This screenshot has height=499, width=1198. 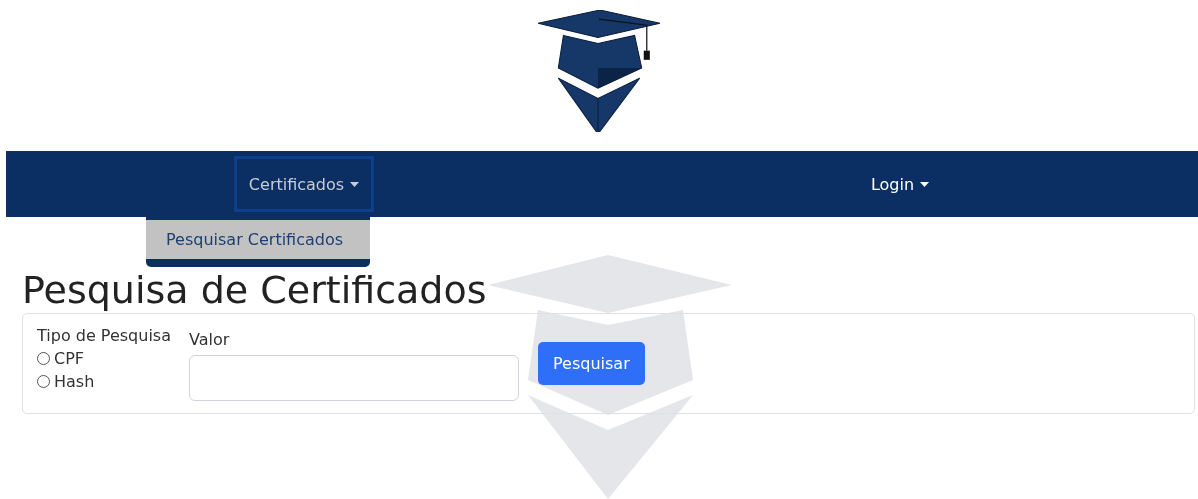 What do you see at coordinates (304, 184) in the screenshot?
I see `nav-dropdown: Certificados` at bounding box center [304, 184].